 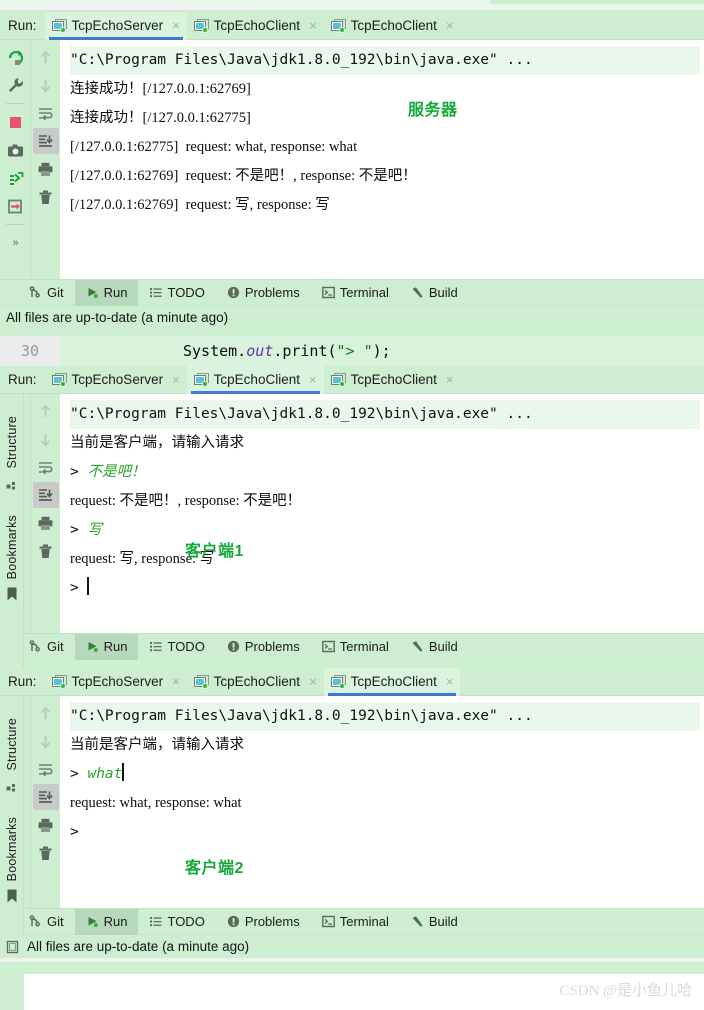 What do you see at coordinates (597, 2) in the screenshot?
I see `editor-strip-fill` at bounding box center [597, 2].